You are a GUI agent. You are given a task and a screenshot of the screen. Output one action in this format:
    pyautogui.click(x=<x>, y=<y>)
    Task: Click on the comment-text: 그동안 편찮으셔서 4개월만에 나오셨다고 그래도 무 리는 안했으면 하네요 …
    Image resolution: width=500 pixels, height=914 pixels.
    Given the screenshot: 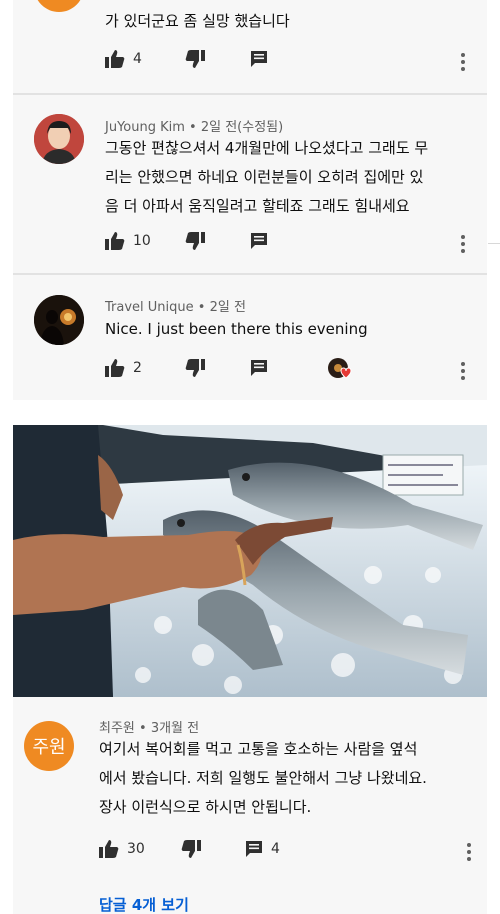 What is the action you would take?
    pyautogui.click(x=285, y=177)
    